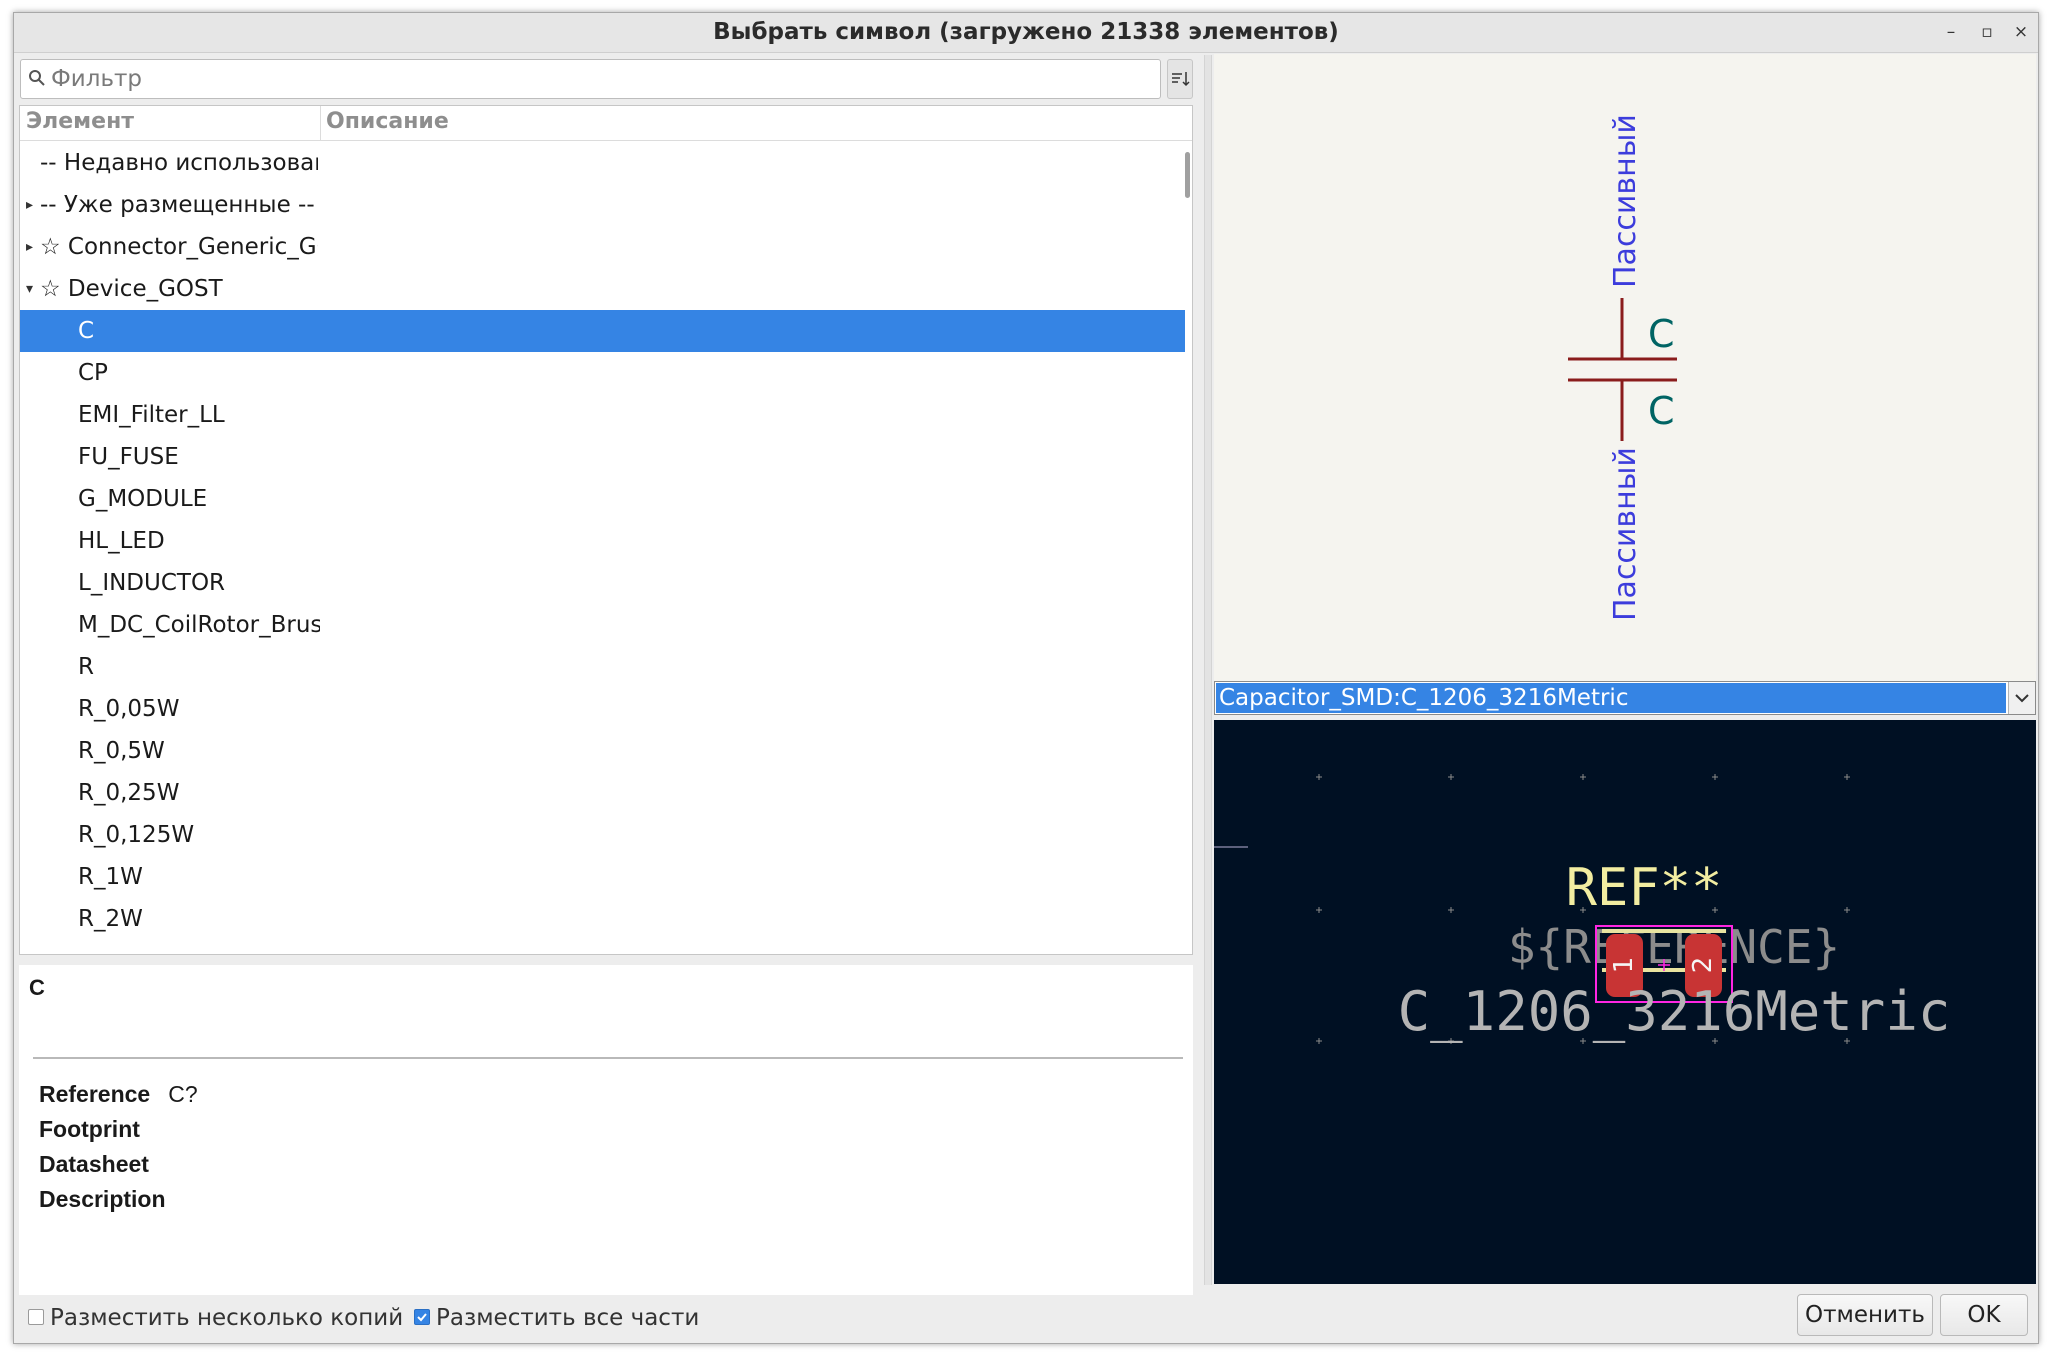 The height and width of the screenshot is (1360, 2052). What do you see at coordinates (1865, 1315) in the screenshot?
I see `cancel-button: Отменить` at bounding box center [1865, 1315].